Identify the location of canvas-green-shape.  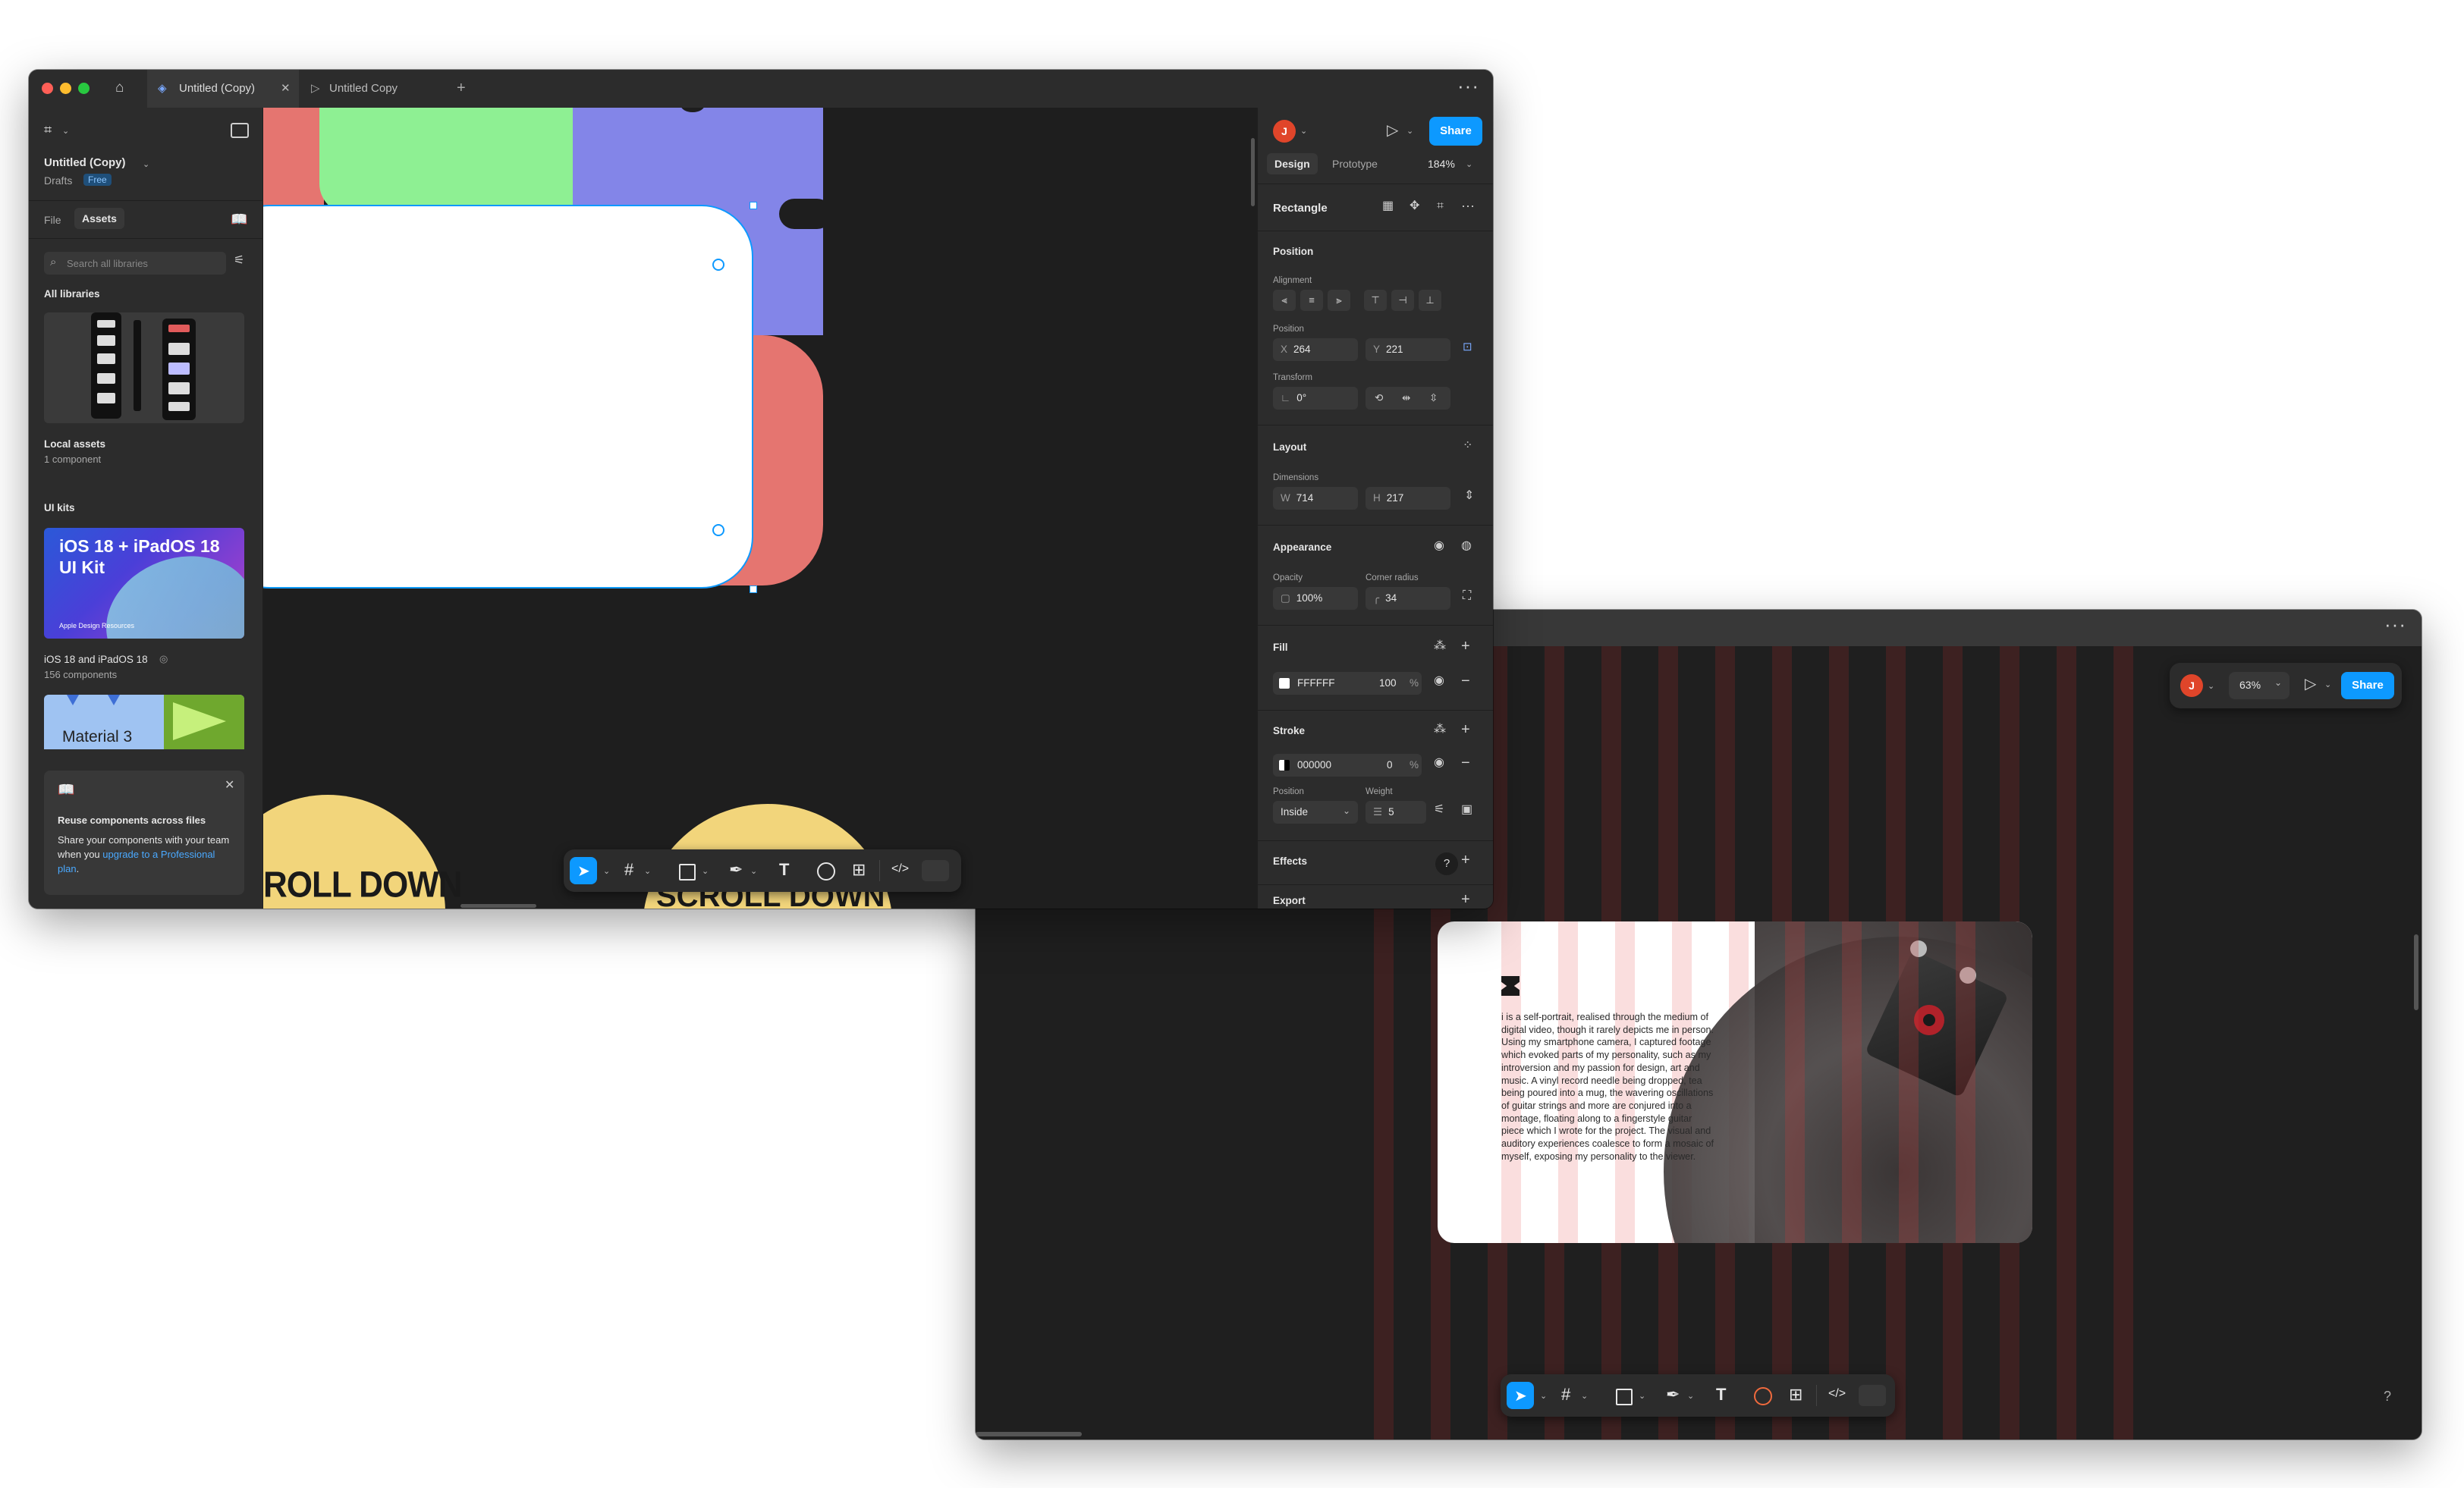
(446, 161).